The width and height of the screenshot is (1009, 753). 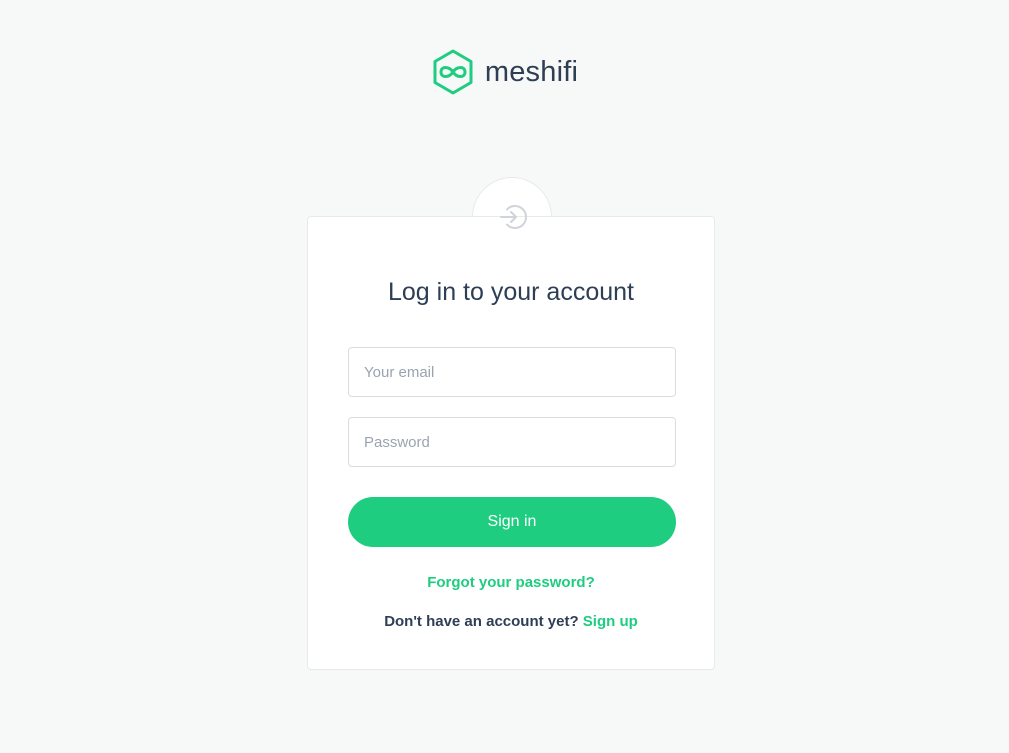 What do you see at coordinates (481, 621) in the screenshot?
I see `no-account-text: Don't have an account yet?` at bounding box center [481, 621].